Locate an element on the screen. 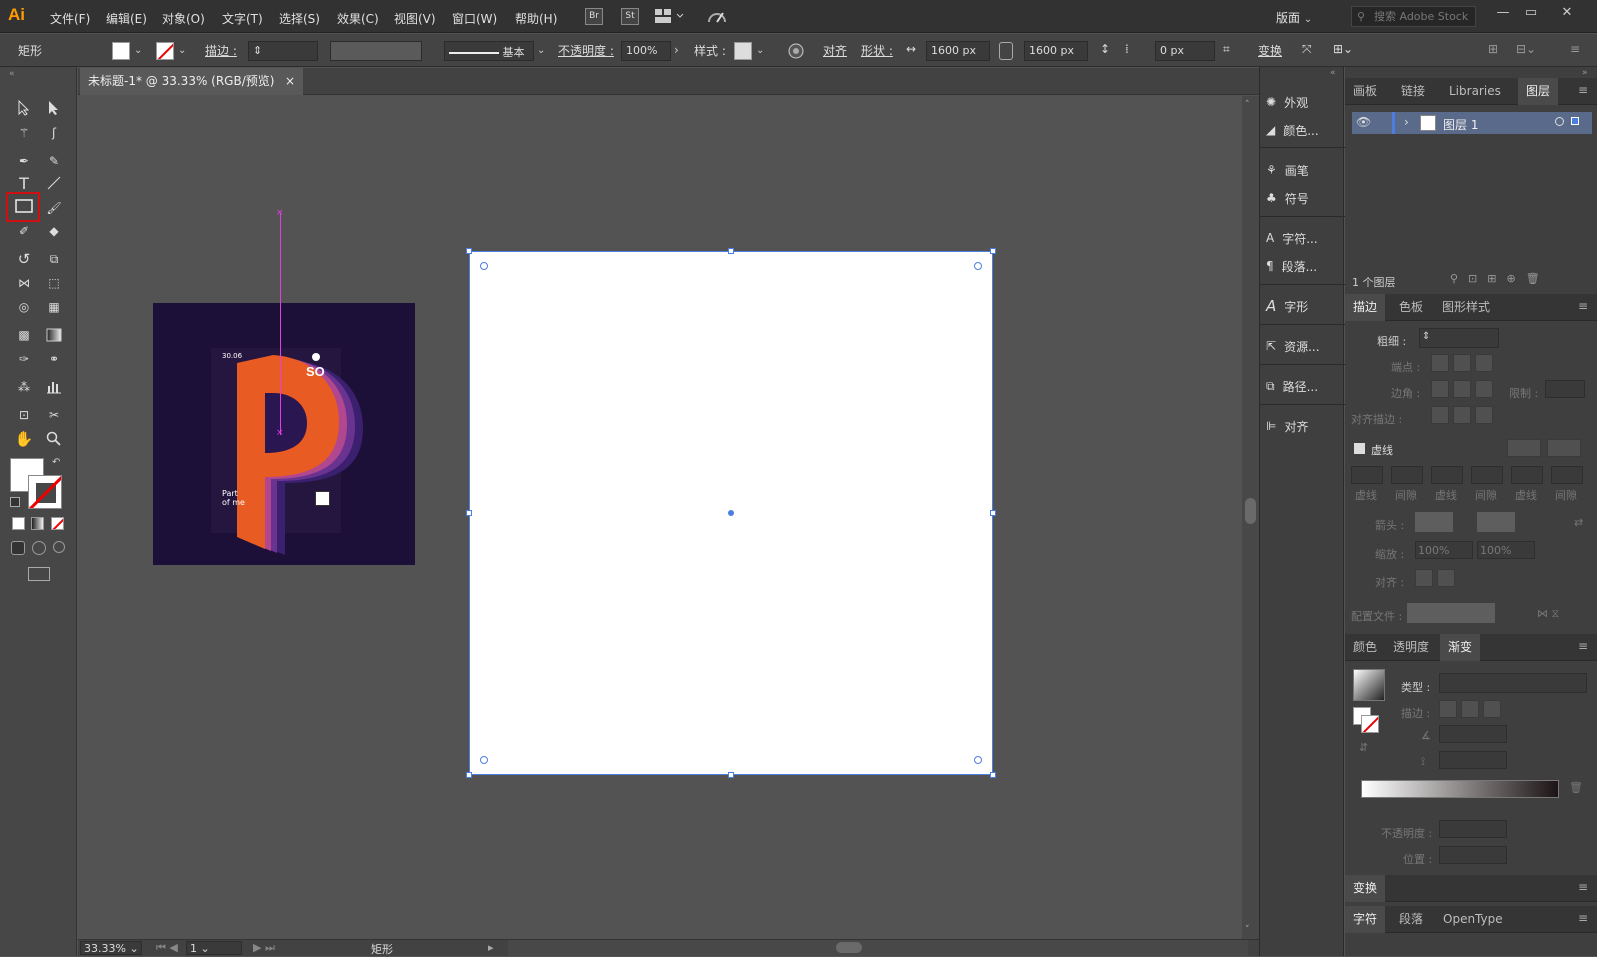 The height and width of the screenshot is (957, 1597). stroke-label: 描边 : is located at coordinates (221, 50).